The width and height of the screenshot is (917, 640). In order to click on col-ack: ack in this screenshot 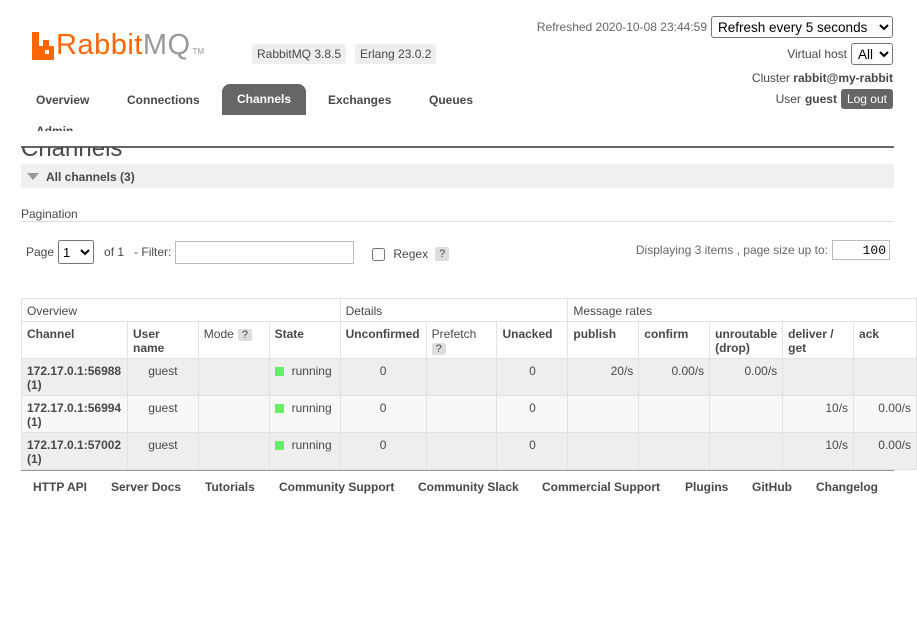, I will do `click(885, 340)`.